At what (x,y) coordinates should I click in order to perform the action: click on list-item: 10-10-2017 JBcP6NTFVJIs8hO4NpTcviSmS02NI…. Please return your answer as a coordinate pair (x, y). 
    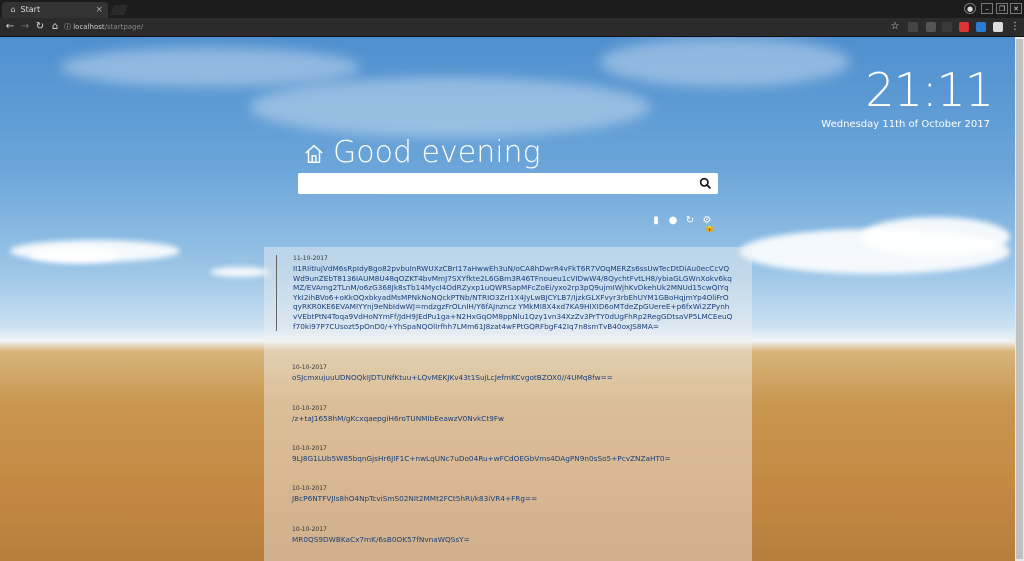
    Looking at the image, I should click on (512, 494).